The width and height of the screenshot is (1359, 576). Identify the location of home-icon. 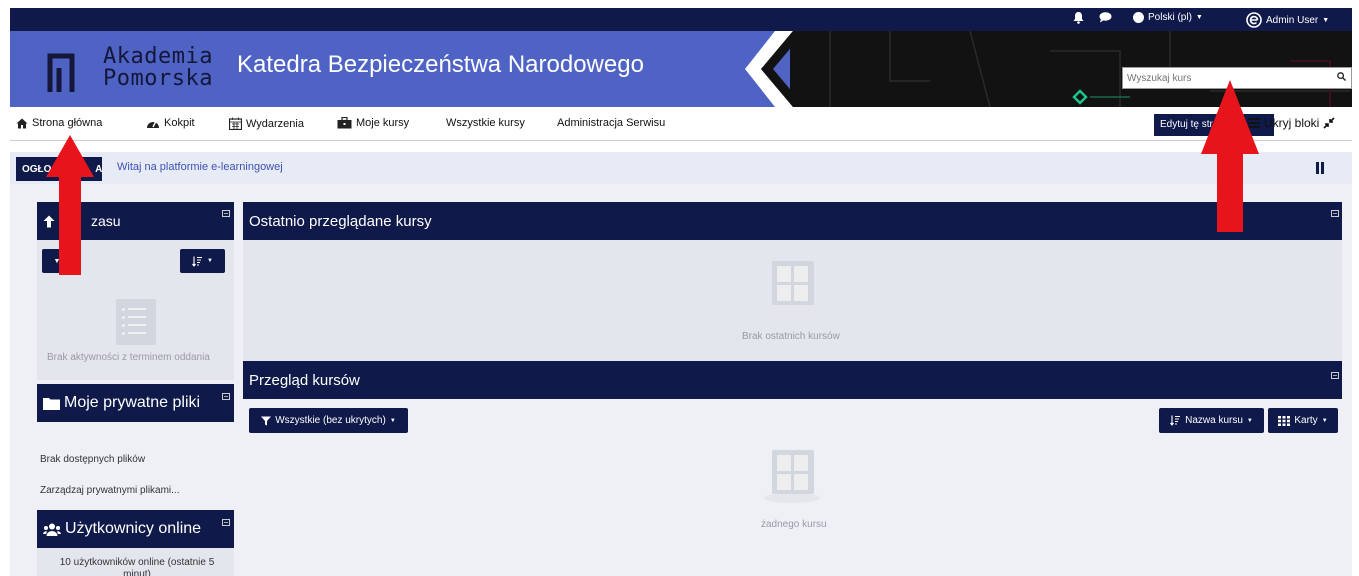
(22, 123).